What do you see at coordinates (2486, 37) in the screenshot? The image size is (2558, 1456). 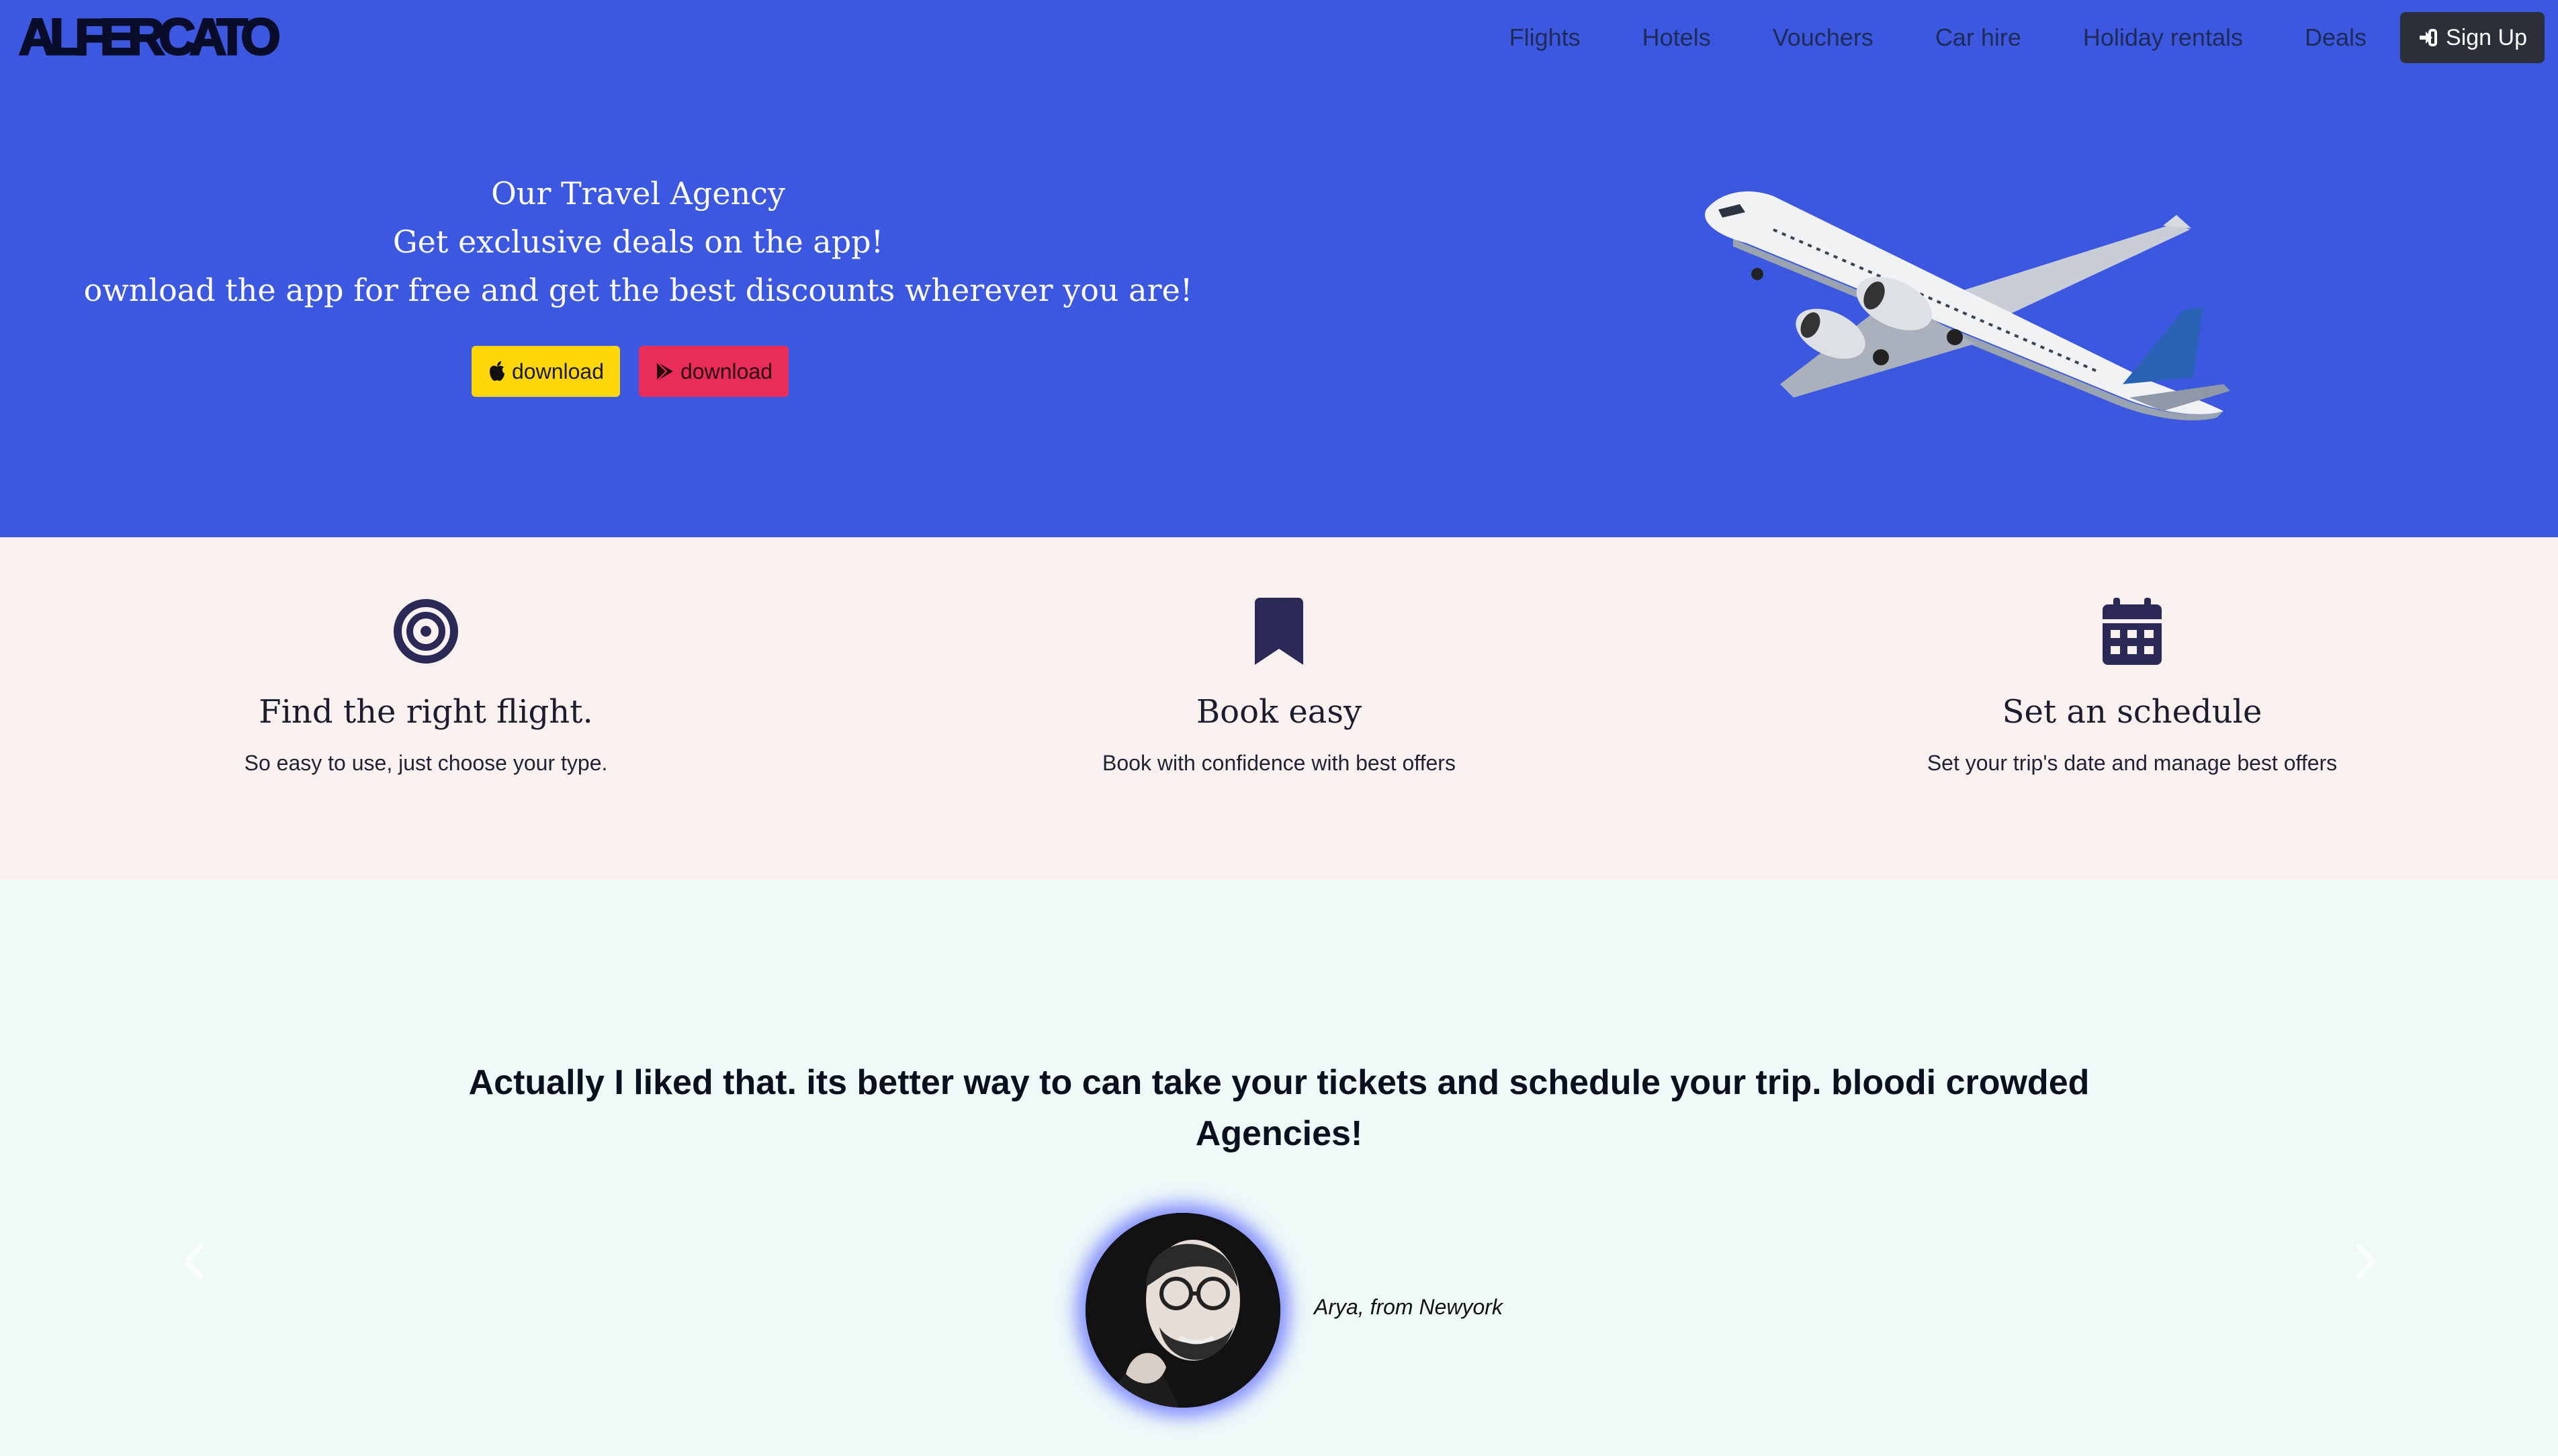 I see `signup-label: Sign Up` at bounding box center [2486, 37].